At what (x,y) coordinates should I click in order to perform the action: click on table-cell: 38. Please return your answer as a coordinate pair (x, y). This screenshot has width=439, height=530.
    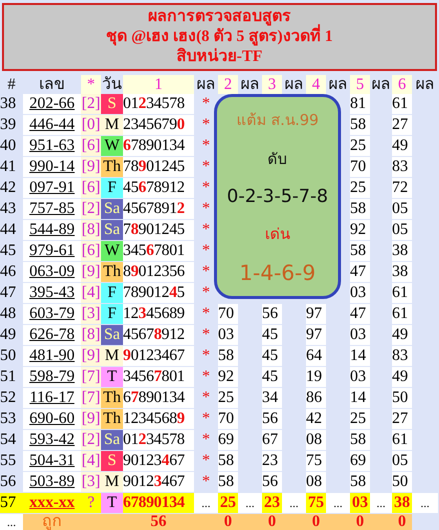
    Looking at the image, I should click on (402, 272).